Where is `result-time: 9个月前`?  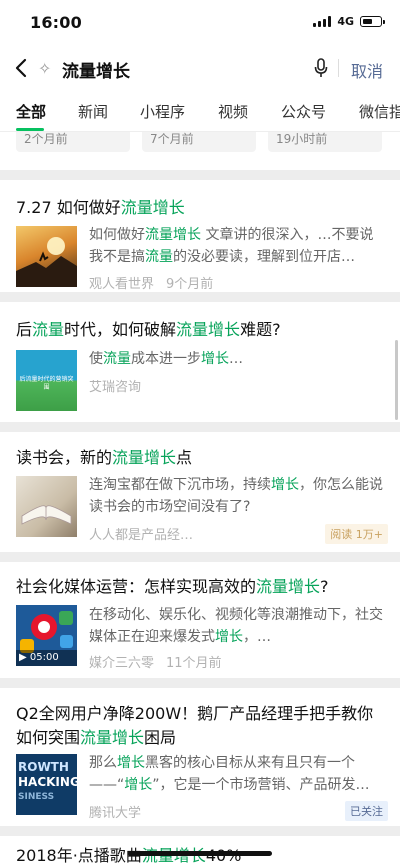
result-time: 9个月前 is located at coordinates (190, 284).